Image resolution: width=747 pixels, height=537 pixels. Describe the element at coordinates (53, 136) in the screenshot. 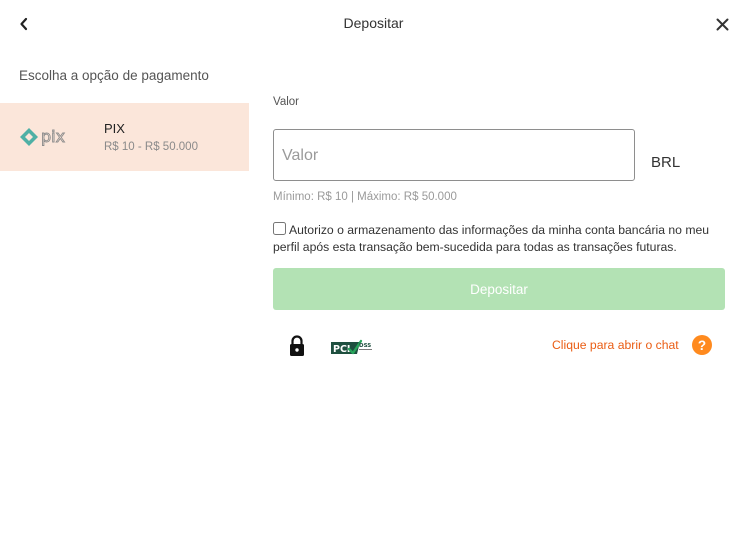

I see `svg-text: pix` at that location.